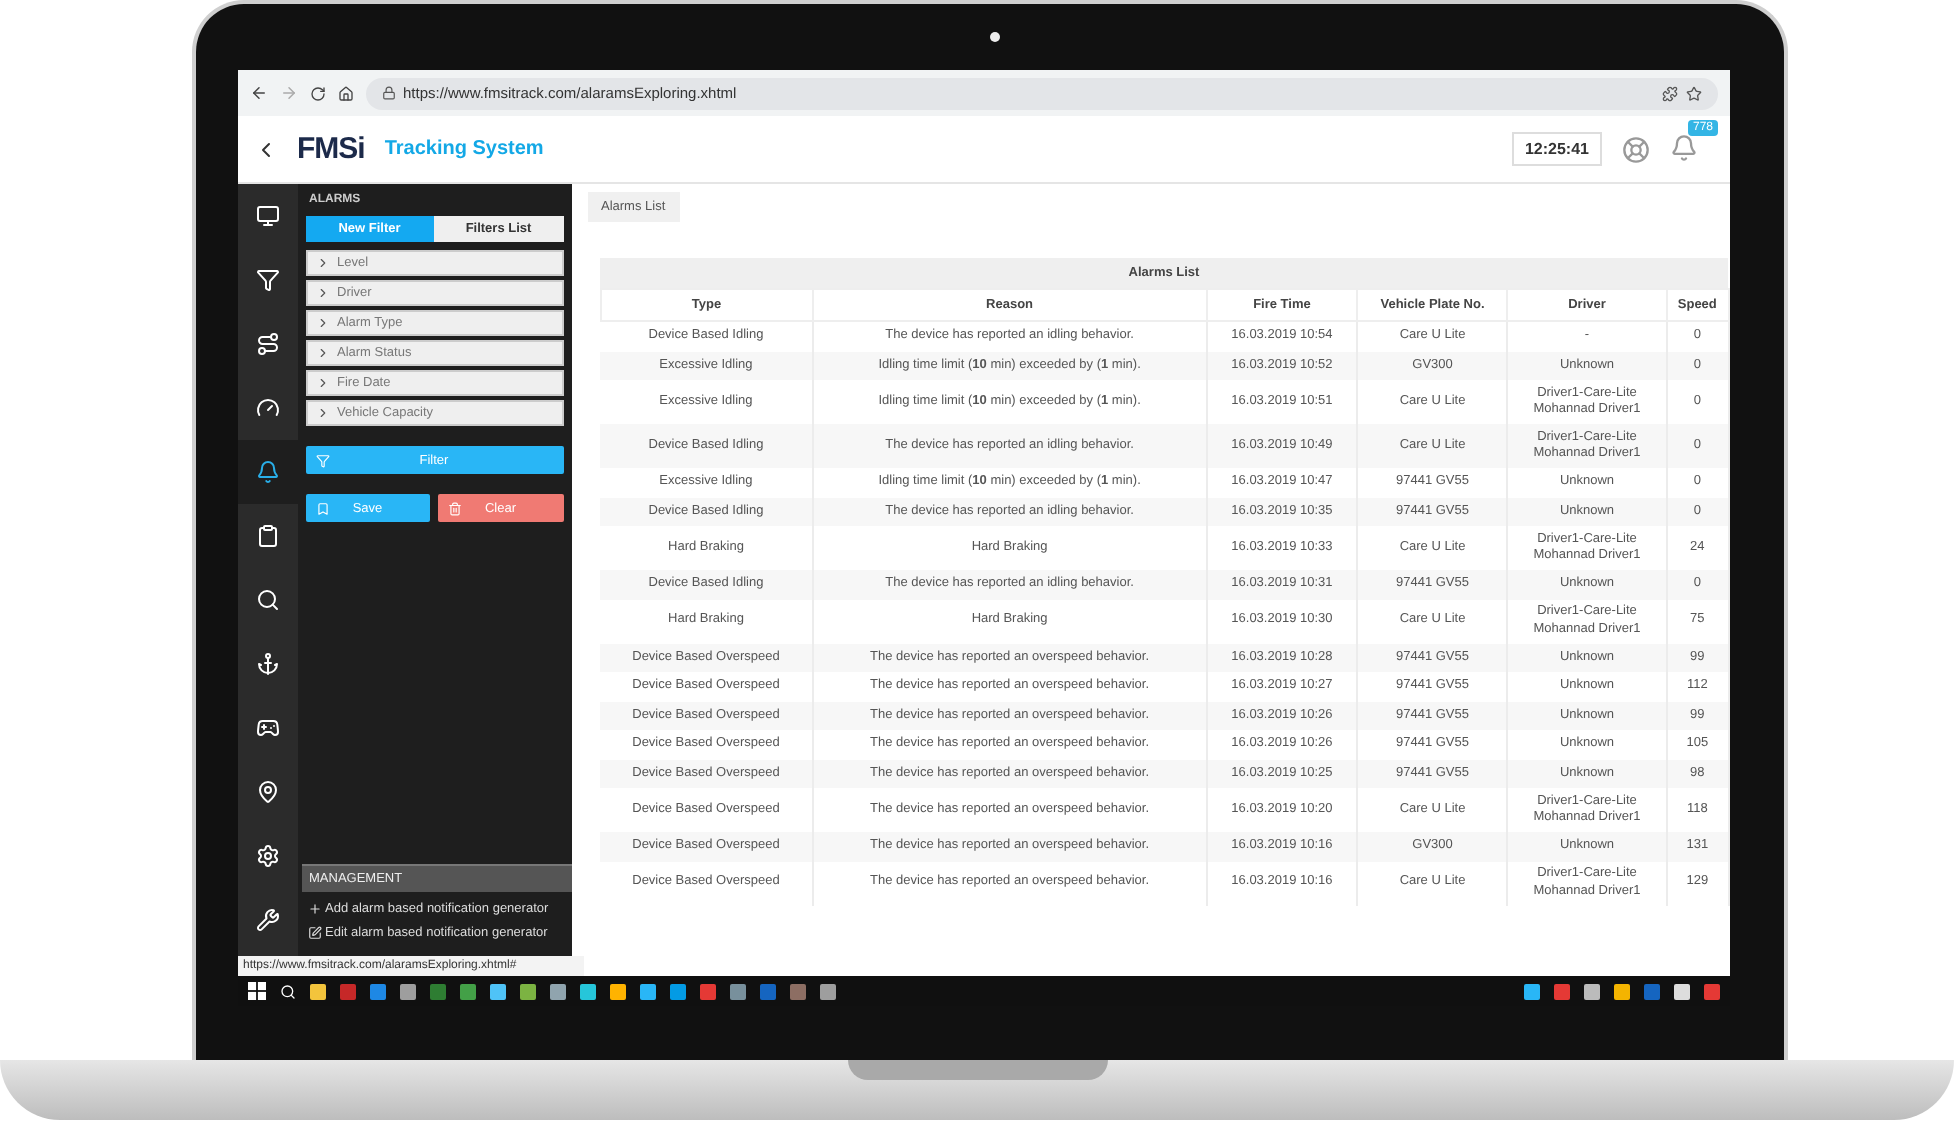  I want to click on logo: FMSi, so click(331, 149).